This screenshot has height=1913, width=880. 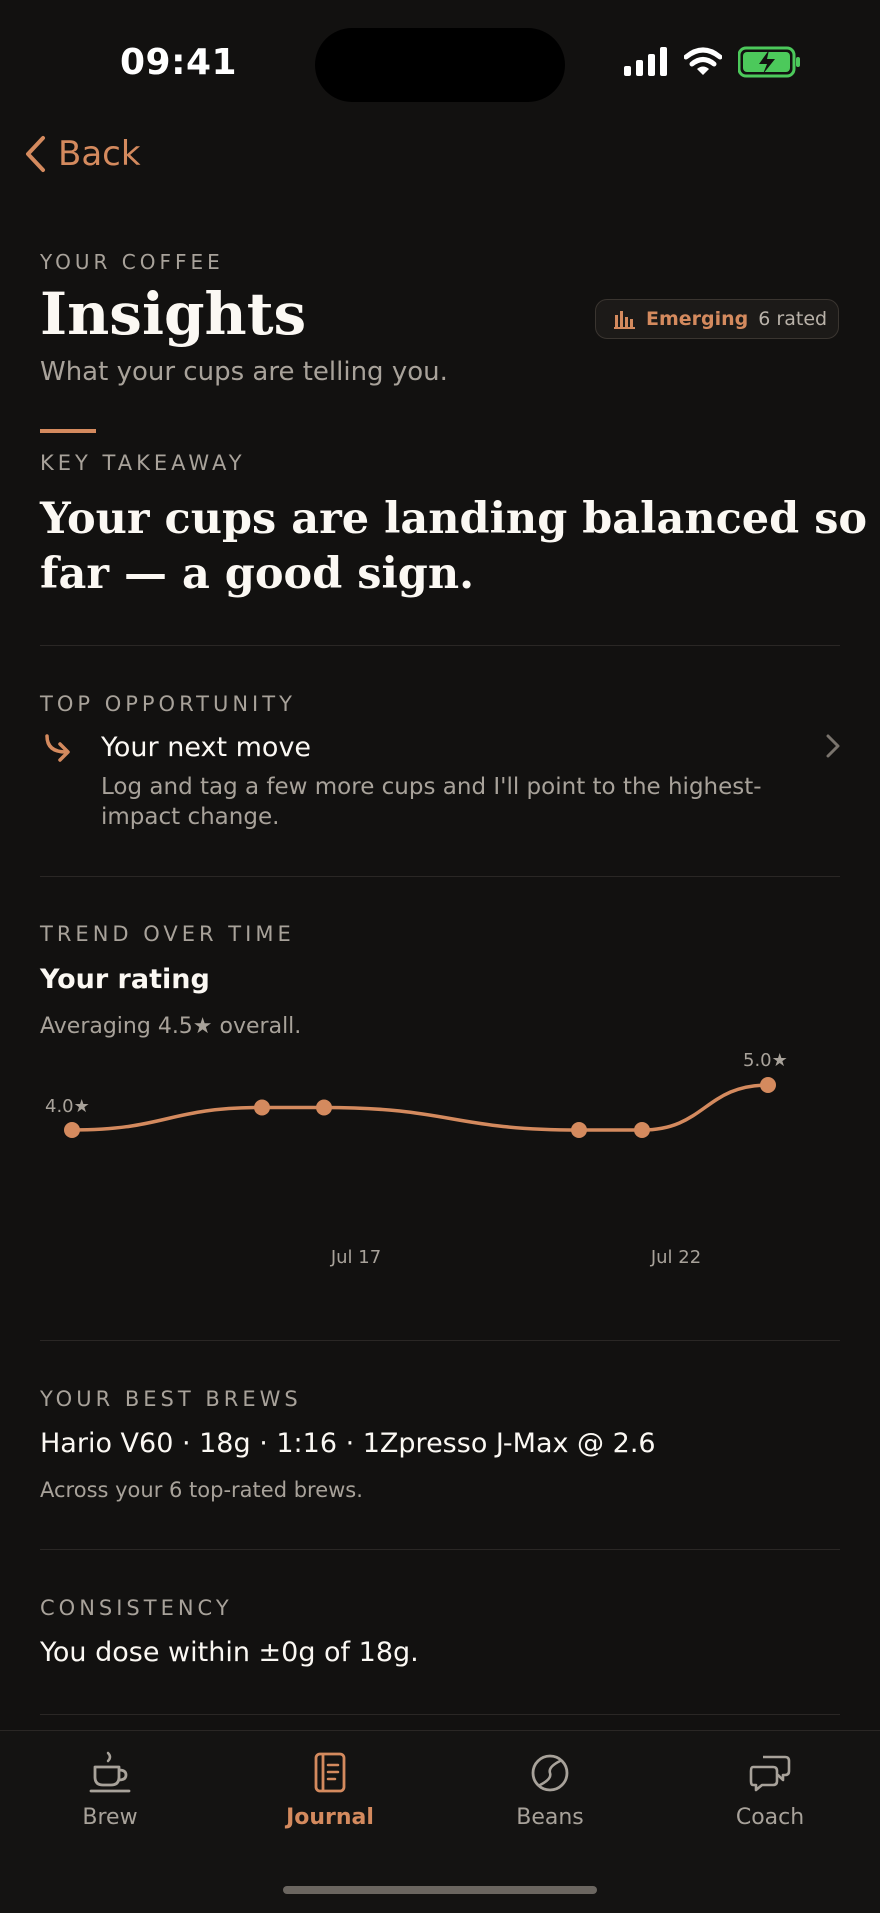 I want to click on trend-eyebrow: TREND OVER TIME, so click(x=167, y=934).